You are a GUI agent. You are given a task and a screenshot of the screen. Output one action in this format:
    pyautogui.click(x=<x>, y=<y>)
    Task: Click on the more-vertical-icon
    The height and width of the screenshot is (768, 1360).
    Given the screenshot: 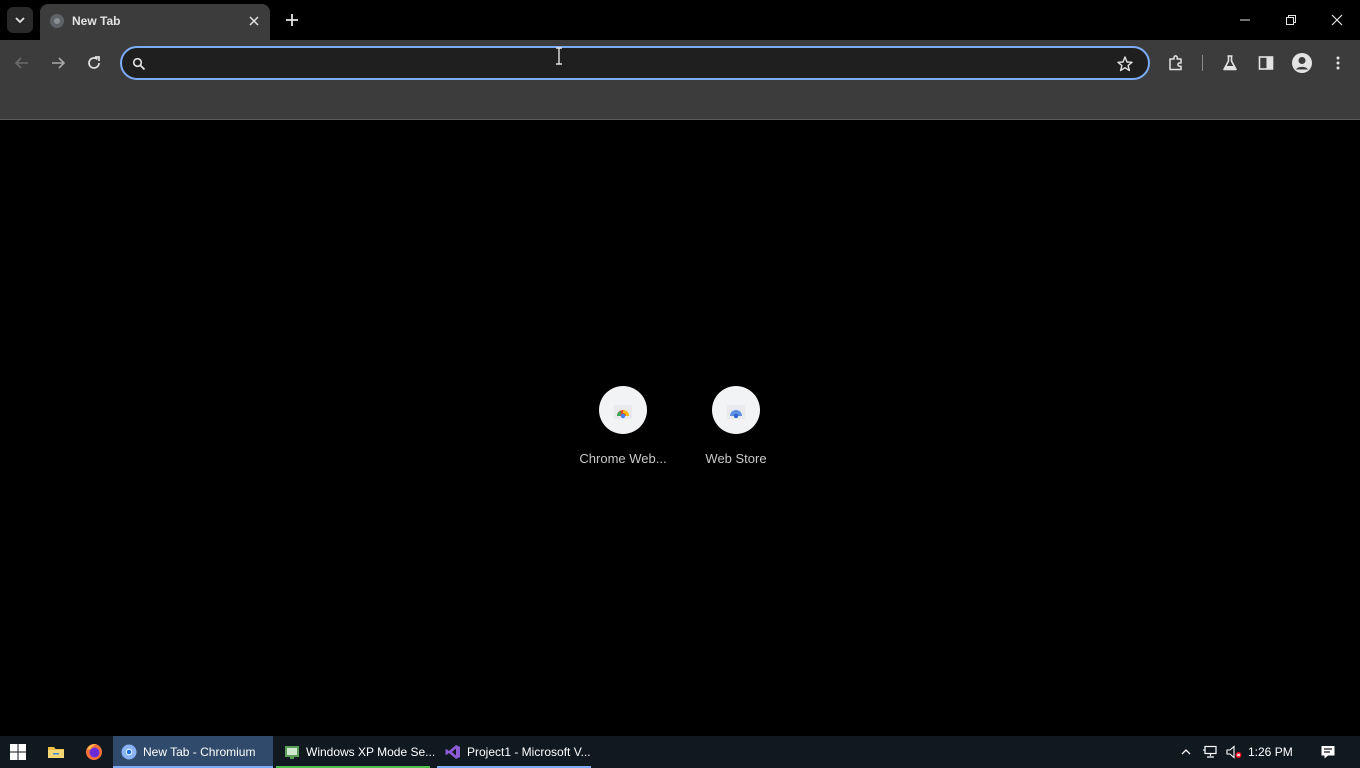 What is the action you would take?
    pyautogui.click(x=1338, y=63)
    